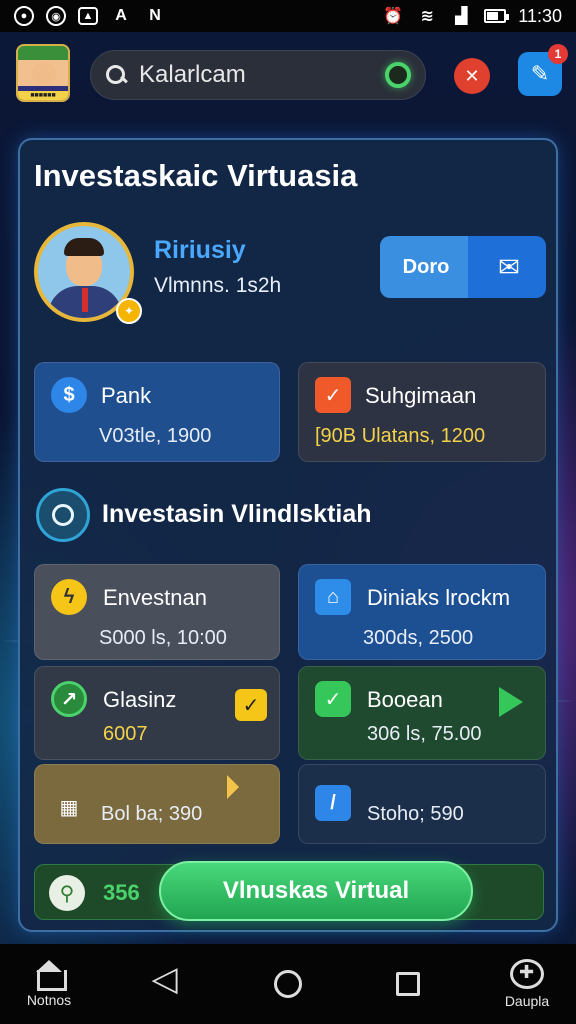 Image resolution: width=576 pixels, height=1024 pixels. I want to click on grid-card-glasinz: ↗ Glasinz 6007 ✓, so click(157, 713).